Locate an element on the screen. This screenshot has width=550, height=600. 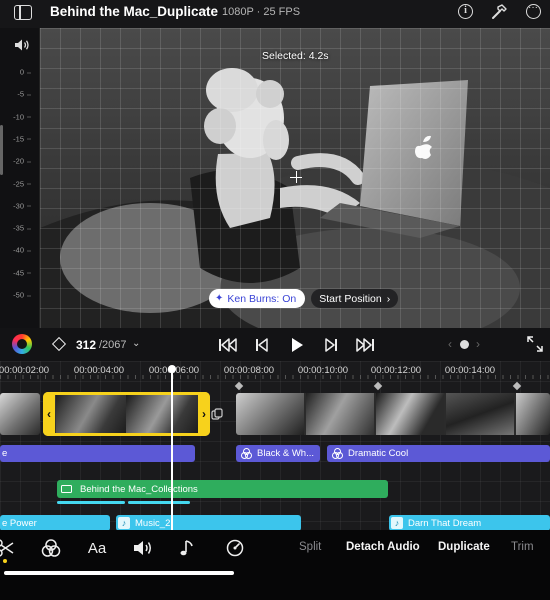
audio-meter: 0 -5 -10 -15 -20 -25 -30 -35 -40 -45 -50 is located at coordinates (20, 178).